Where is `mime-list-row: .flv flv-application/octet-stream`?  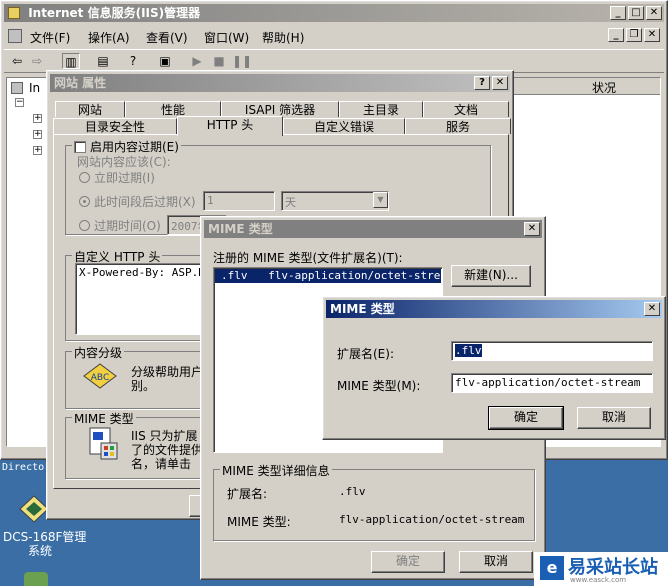 mime-list-row: .flv flv-application/octet-stream is located at coordinates (328, 276).